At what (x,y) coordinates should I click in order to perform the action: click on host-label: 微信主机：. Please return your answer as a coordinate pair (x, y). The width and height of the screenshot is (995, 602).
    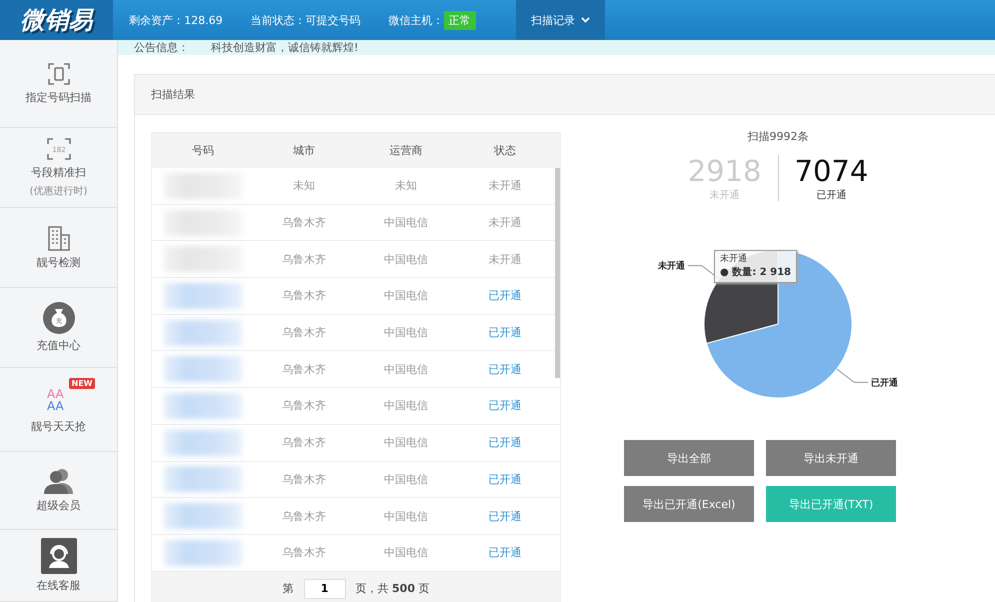
    Looking at the image, I should click on (416, 20).